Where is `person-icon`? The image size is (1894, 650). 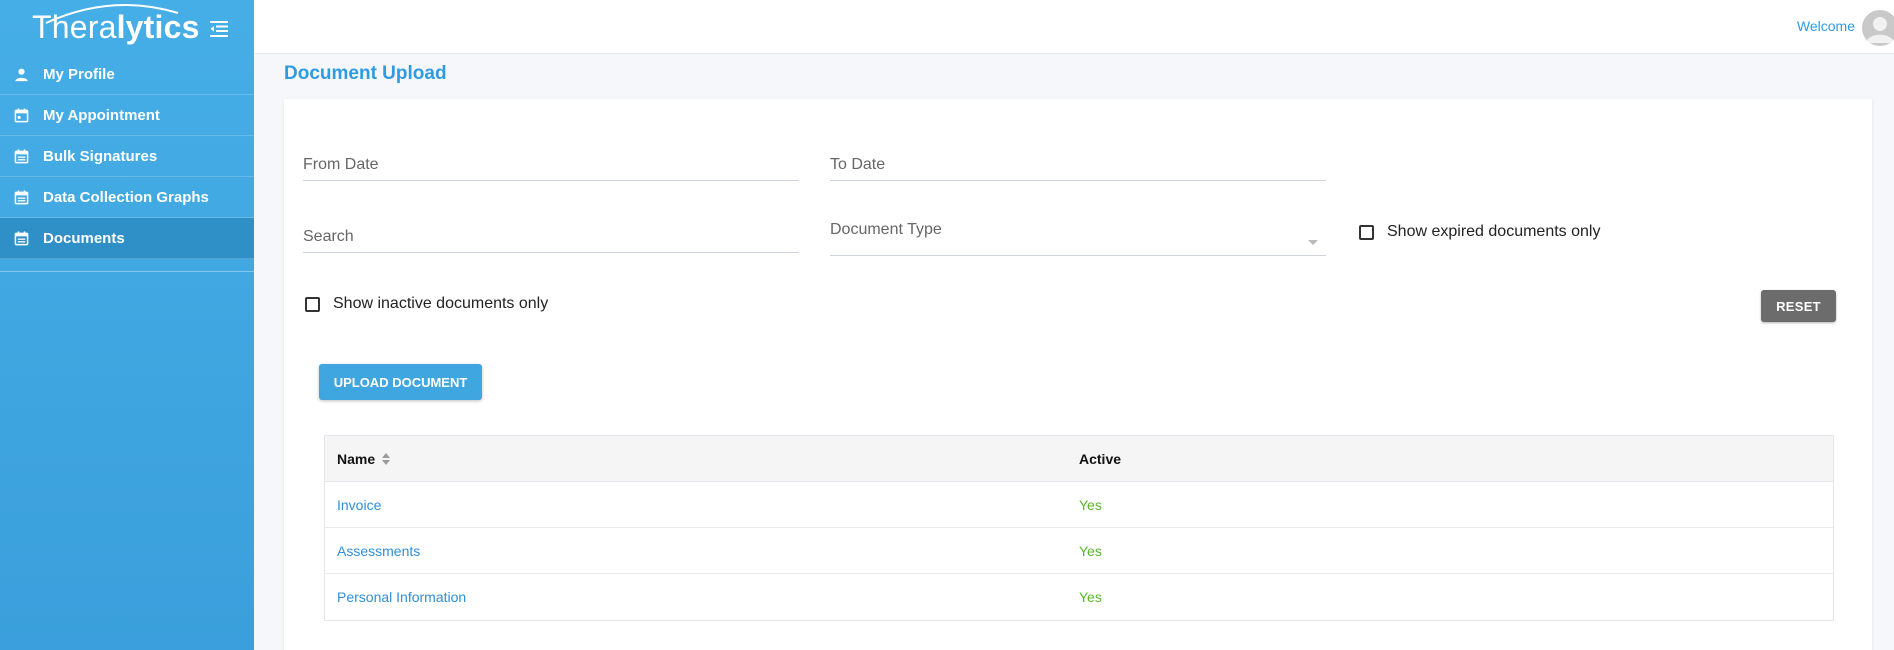
person-icon is located at coordinates (21, 74).